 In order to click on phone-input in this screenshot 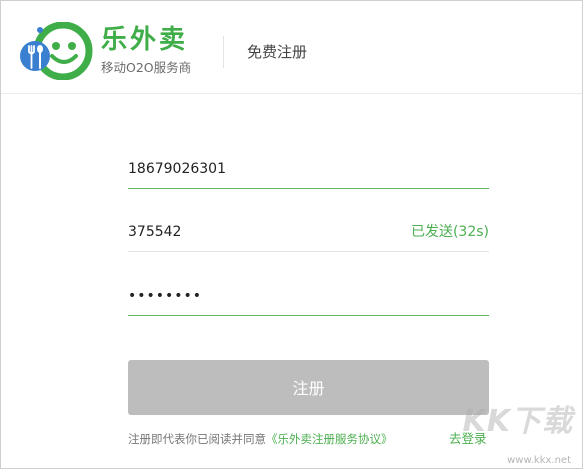, I will do `click(258, 168)`.